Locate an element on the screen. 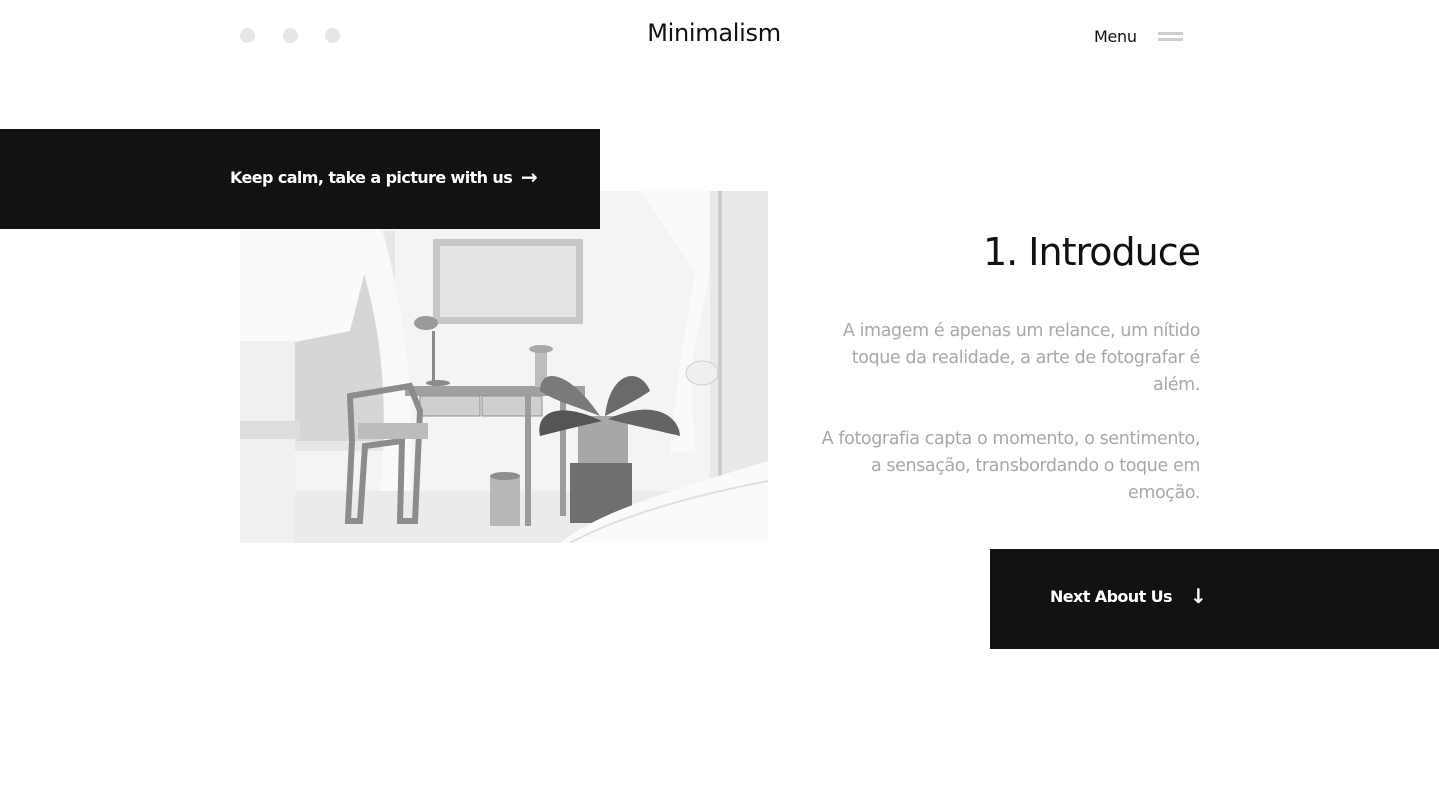  section-title: 1. Introduce is located at coordinates (1091, 252).